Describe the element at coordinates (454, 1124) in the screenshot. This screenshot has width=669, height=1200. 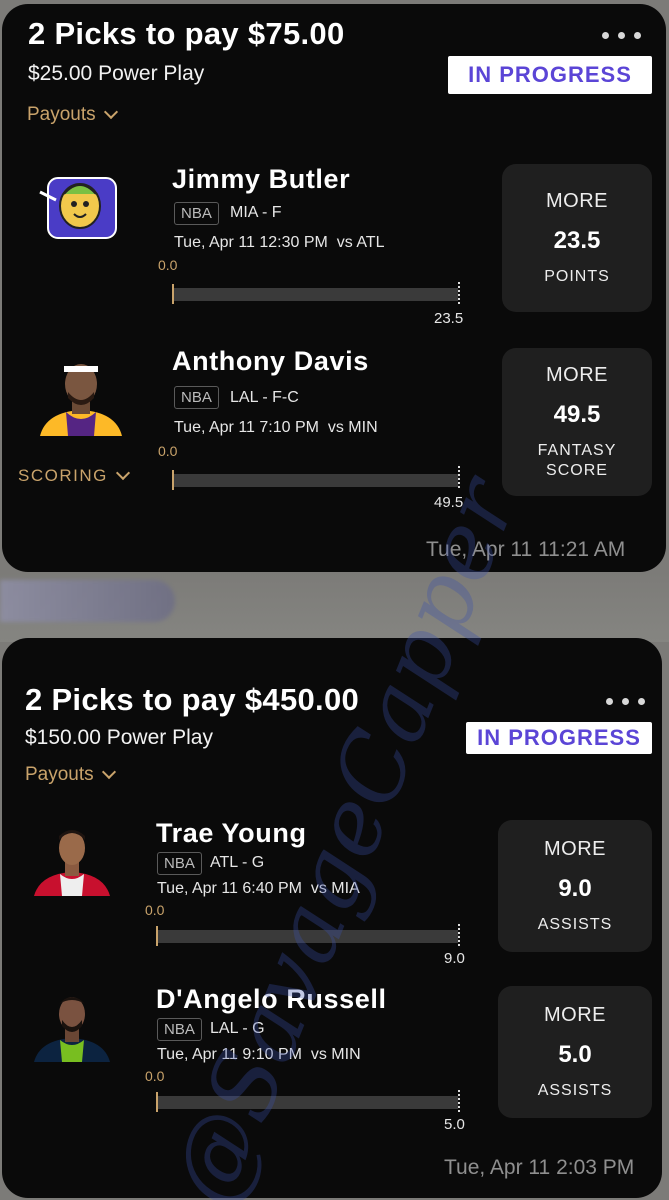
I see `target-value: 5.0` at that location.